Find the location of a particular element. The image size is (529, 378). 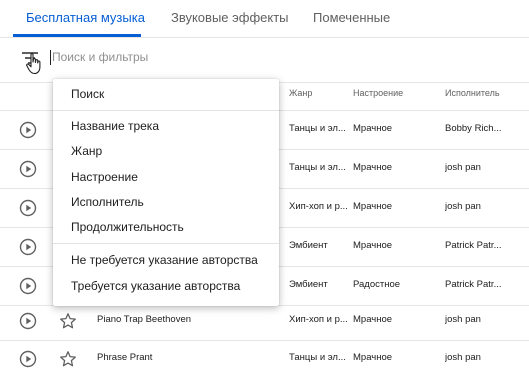

menu-item-duration: Продолжительность is located at coordinates (127, 227).